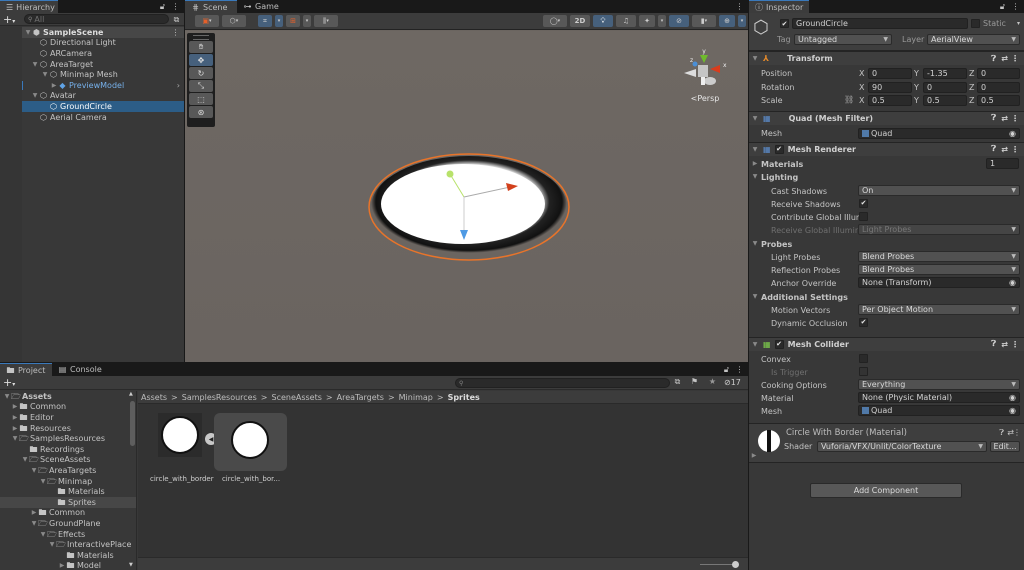 This screenshot has width=1024, height=570. What do you see at coordinates (886, 297) in the screenshot?
I see `additional-settings-foldout: ▼ Additional Settings` at bounding box center [886, 297].